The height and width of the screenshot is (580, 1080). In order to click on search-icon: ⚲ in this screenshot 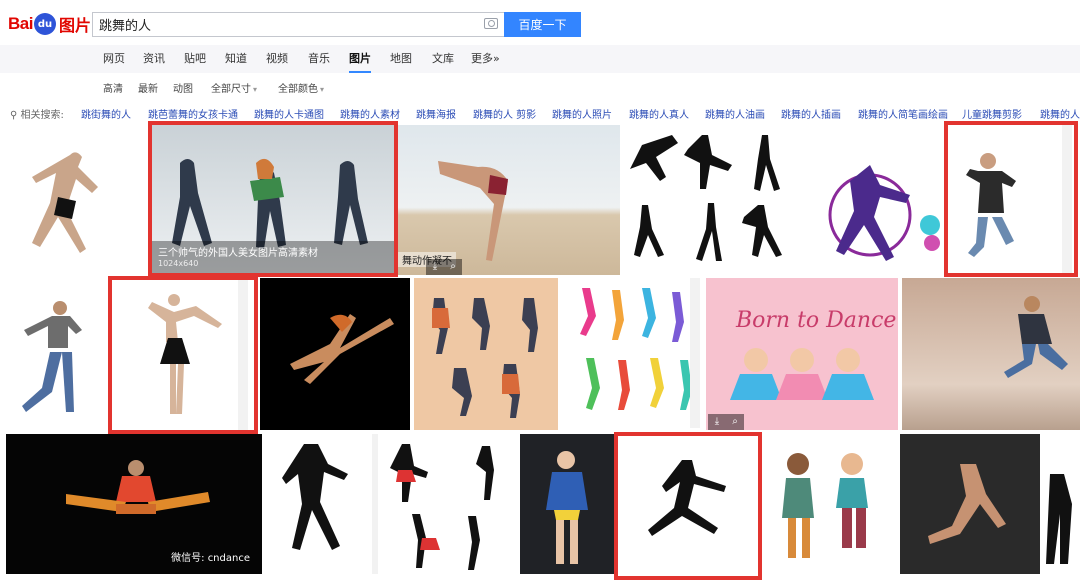, I will do `click(14, 115)`.